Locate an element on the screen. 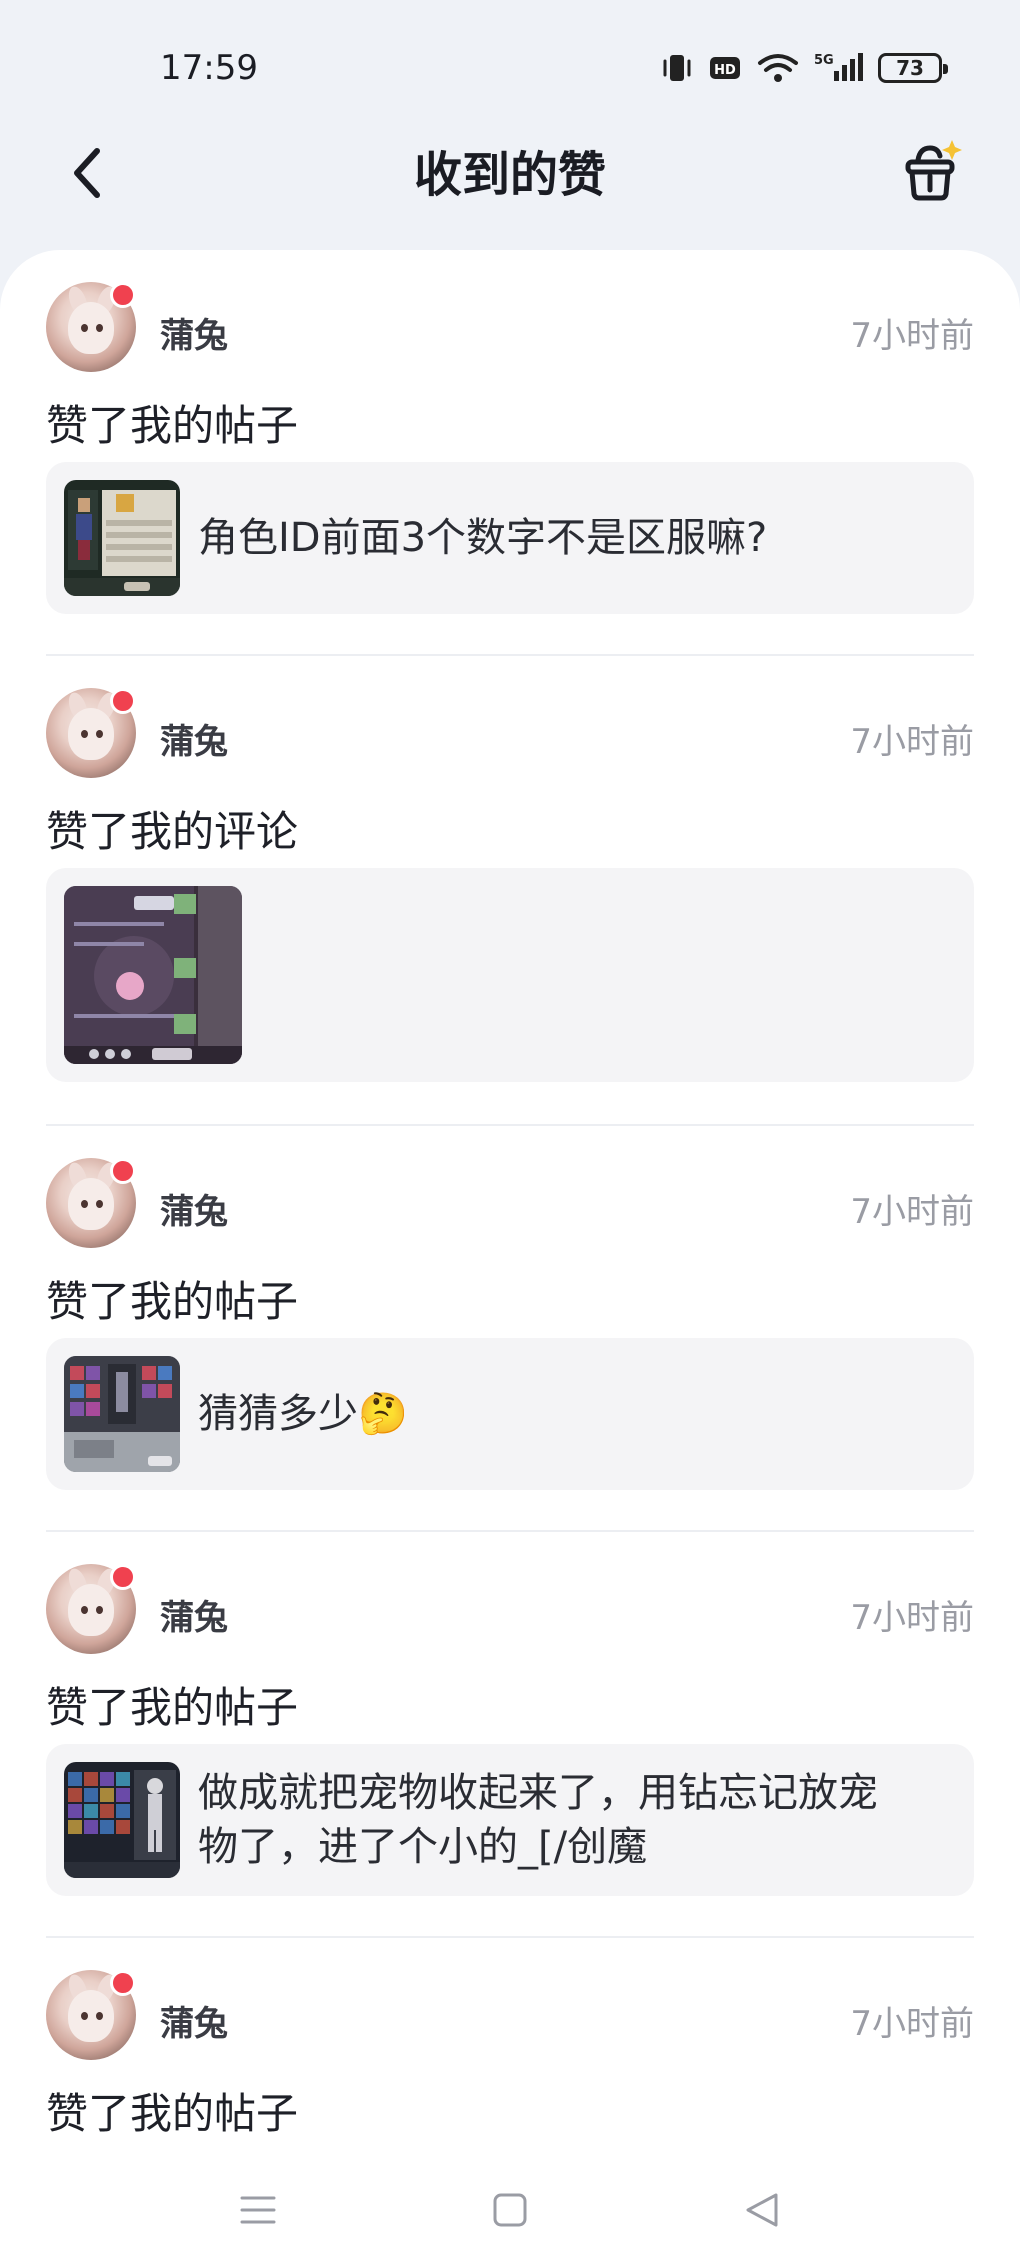  post-text: 猜猜多少 is located at coordinates (278, 1414).